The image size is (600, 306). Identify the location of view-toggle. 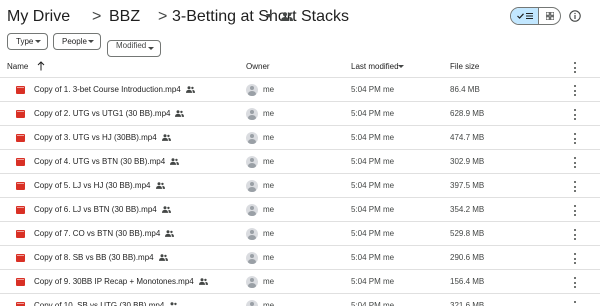
(535, 16).